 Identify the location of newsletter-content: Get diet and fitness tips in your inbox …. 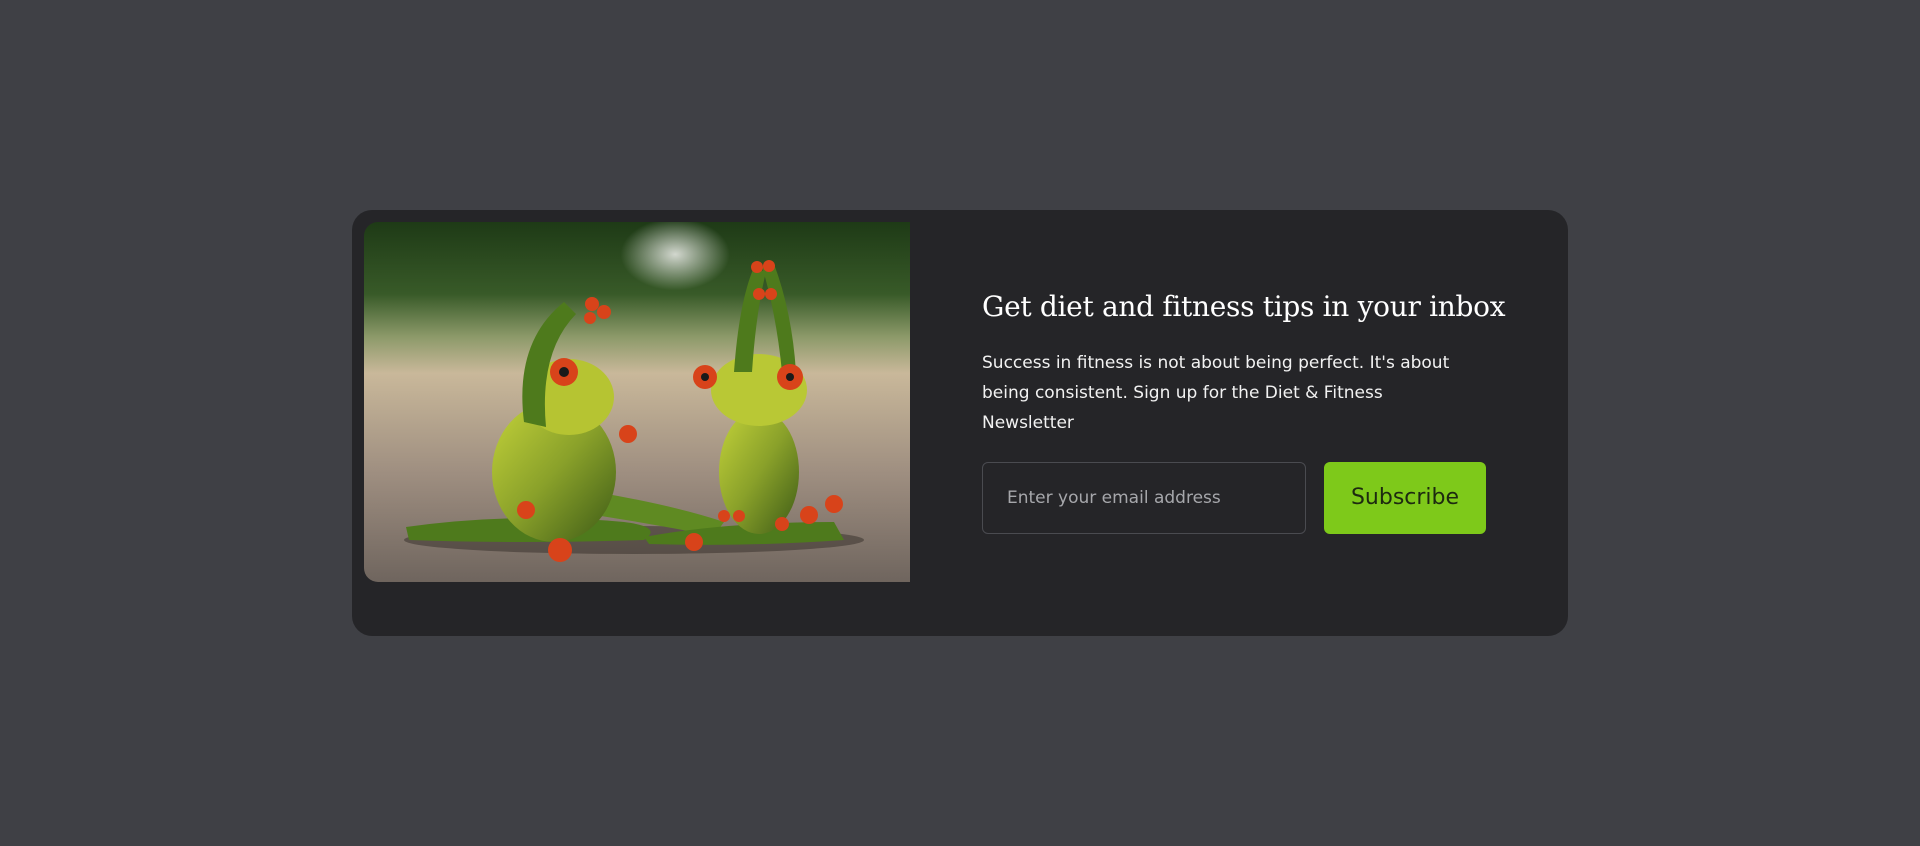
(1244, 412).